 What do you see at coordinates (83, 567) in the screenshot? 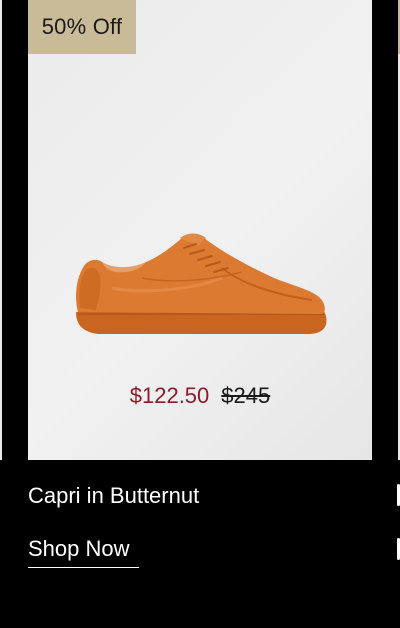
I see `shop-now-underline` at bounding box center [83, 567].